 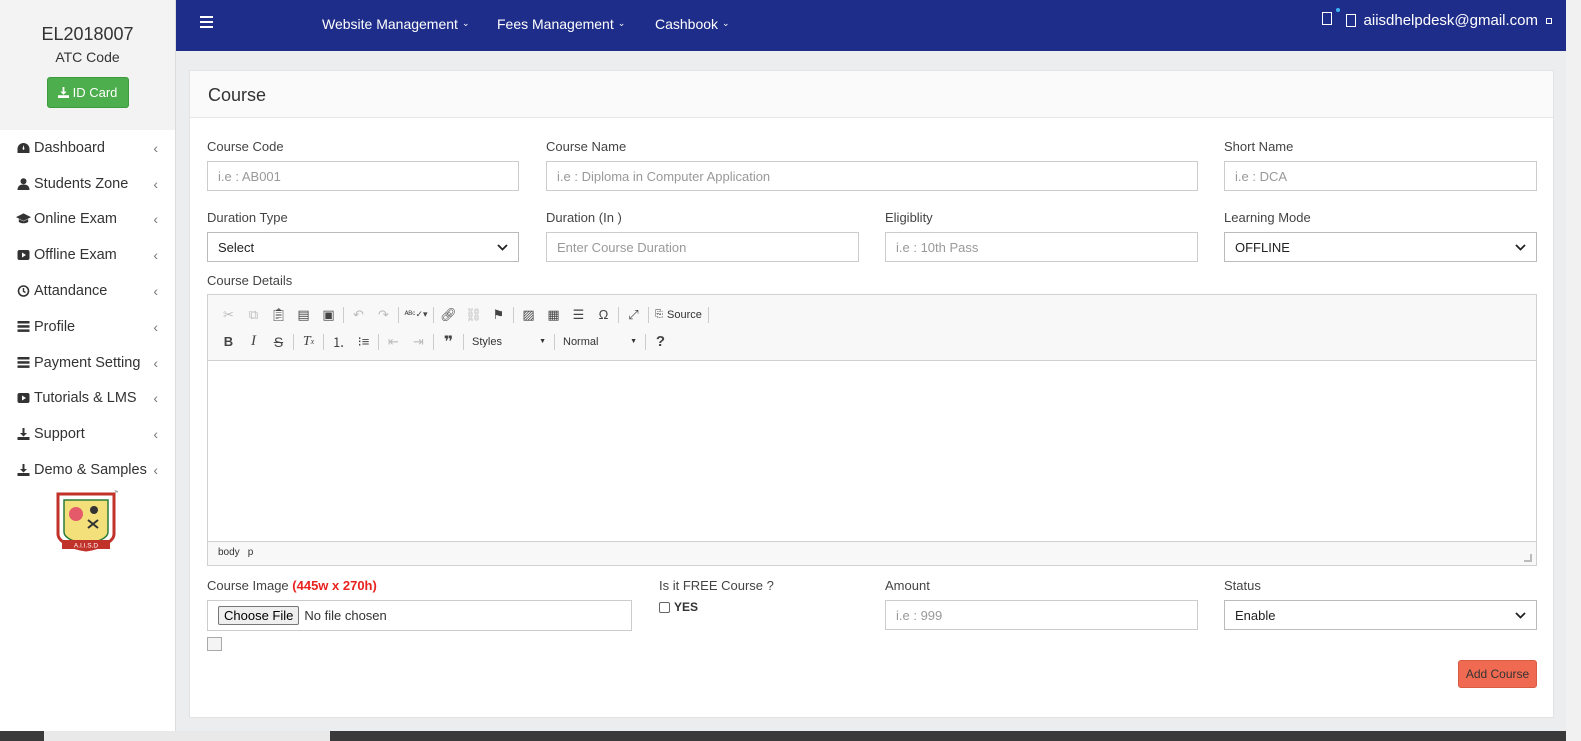 What do you see at coordinates (363, 342) in the screenshot?
I see `bulleted-list-icon: ⁝≡` at bounding box center [363, 342].